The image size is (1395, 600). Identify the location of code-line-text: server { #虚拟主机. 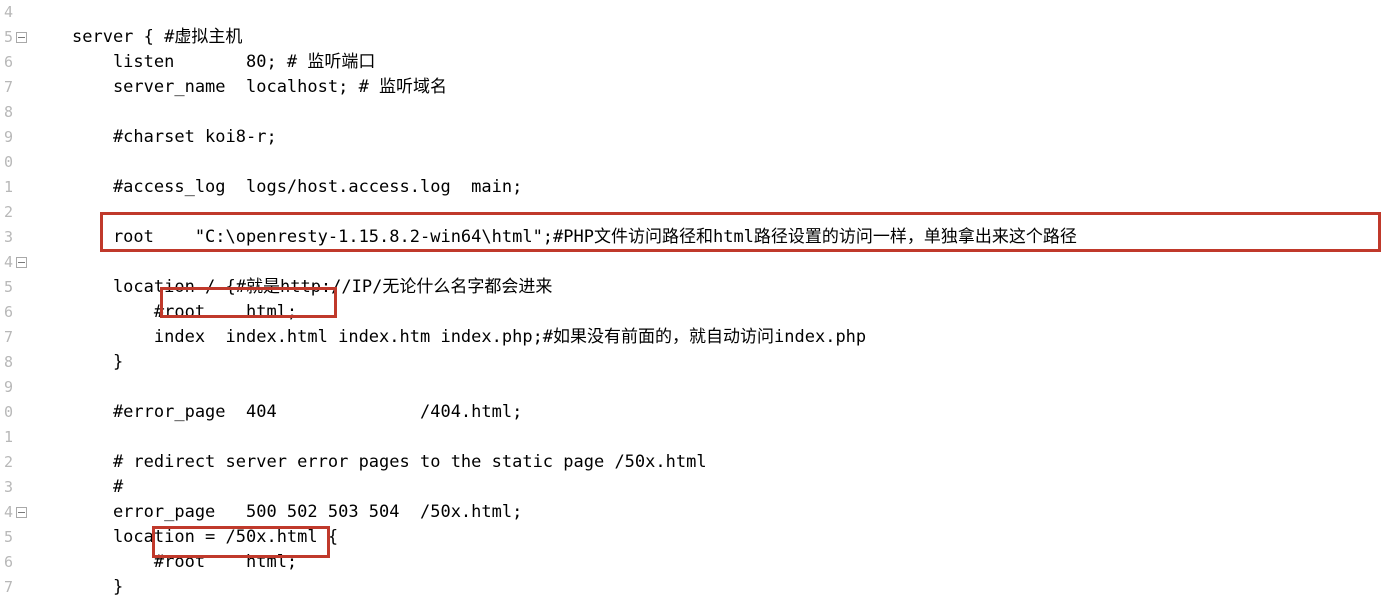
(157, 37).